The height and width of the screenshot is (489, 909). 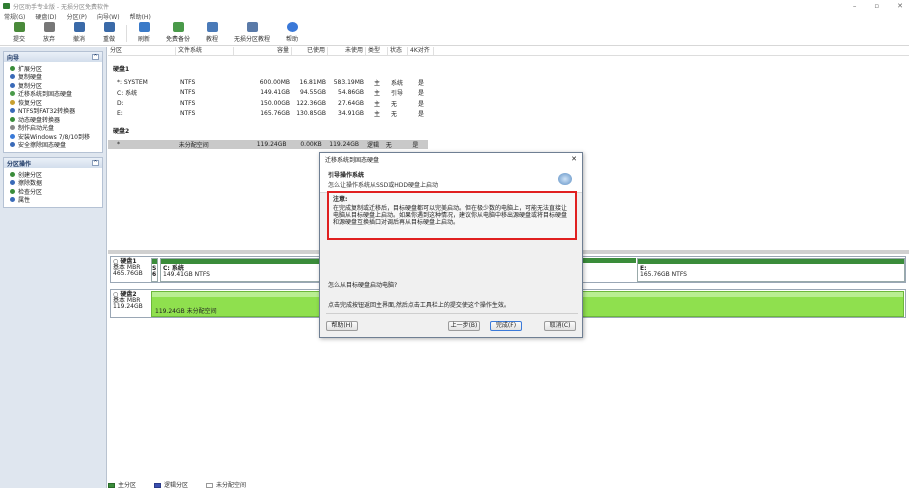 I want to click on recover-icon, so click(x=12, y=102).